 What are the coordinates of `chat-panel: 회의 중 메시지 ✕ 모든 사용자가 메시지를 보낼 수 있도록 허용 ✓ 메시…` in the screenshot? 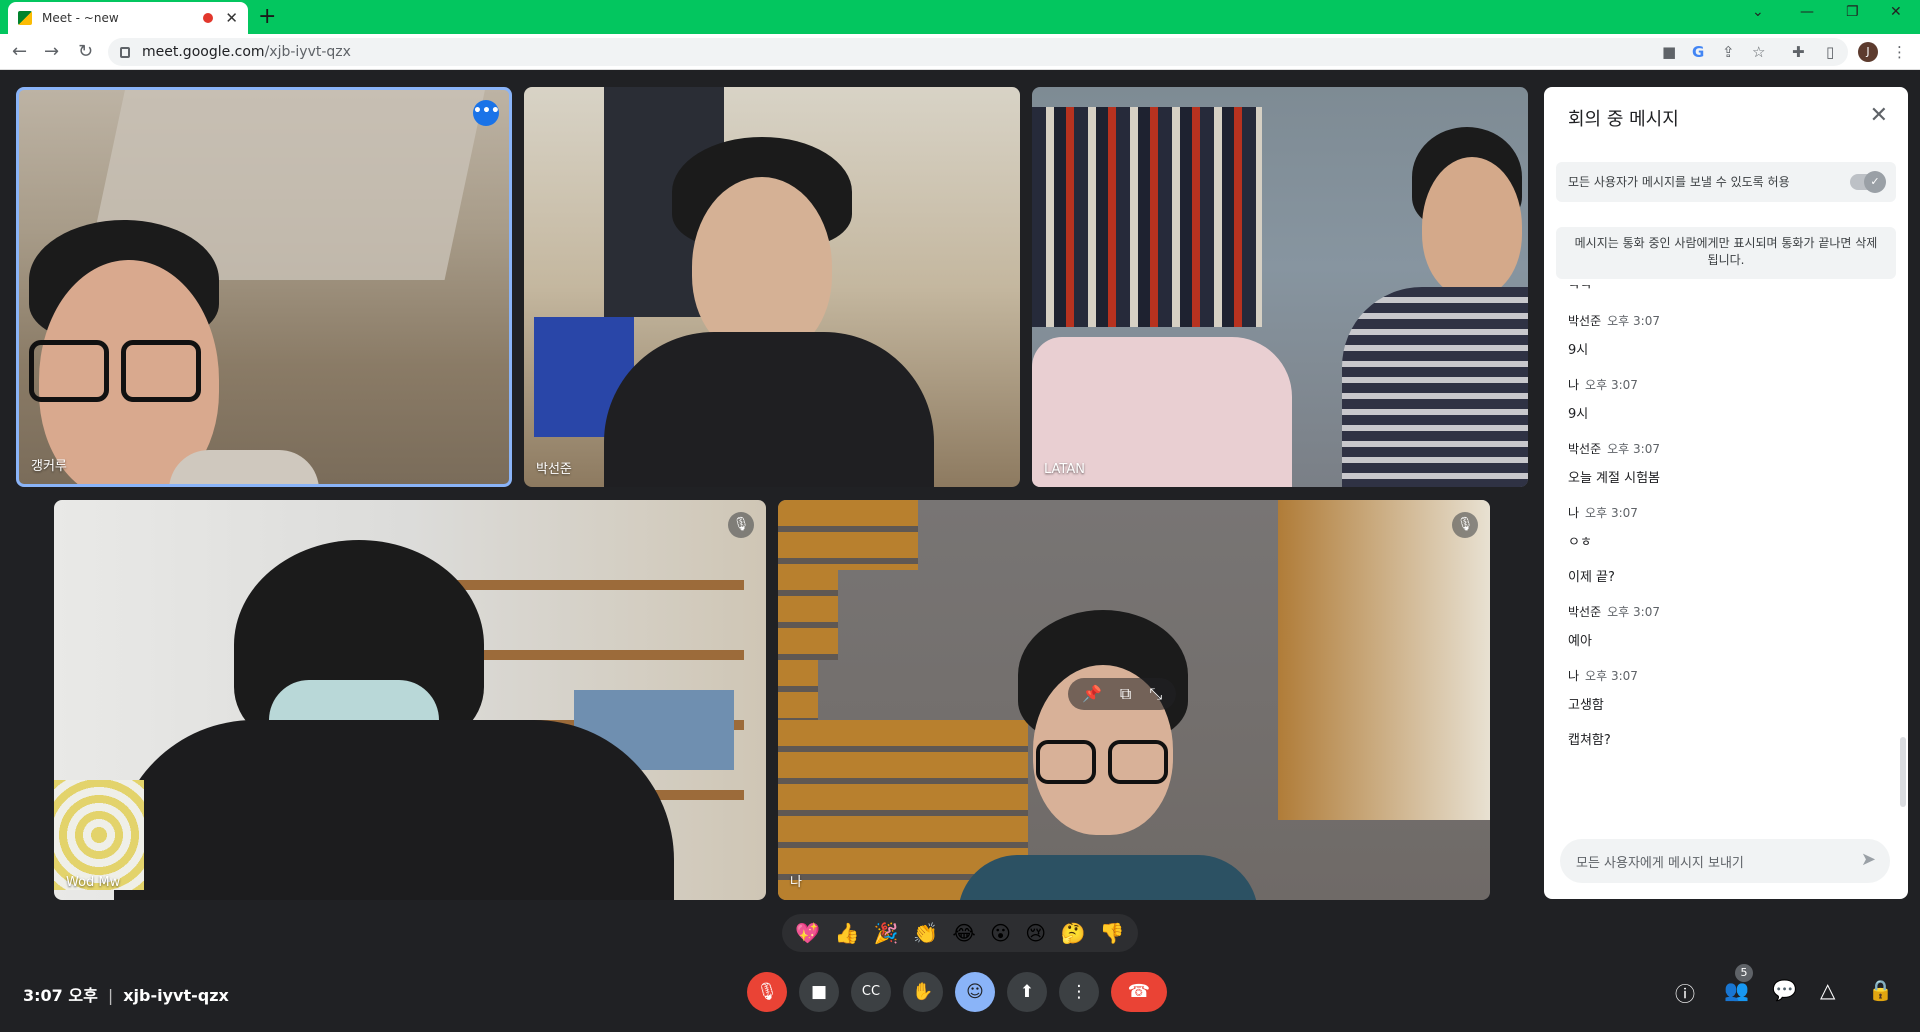 It's located at (1726, 493).